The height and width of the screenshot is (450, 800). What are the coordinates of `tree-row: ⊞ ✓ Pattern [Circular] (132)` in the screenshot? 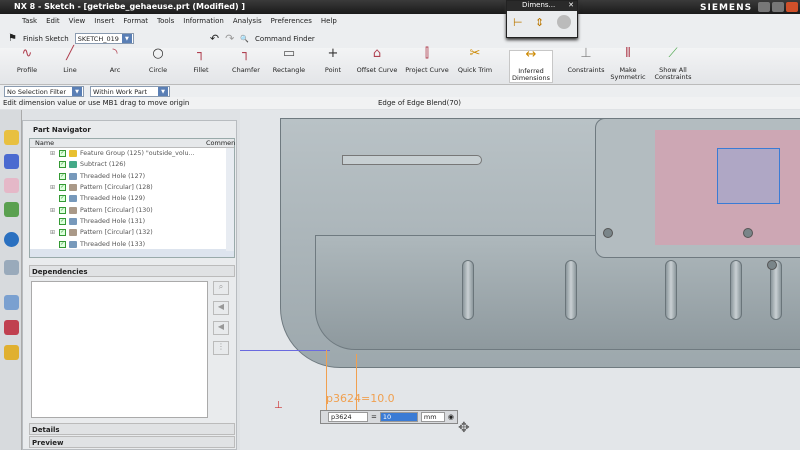 It's located at (132, 232).